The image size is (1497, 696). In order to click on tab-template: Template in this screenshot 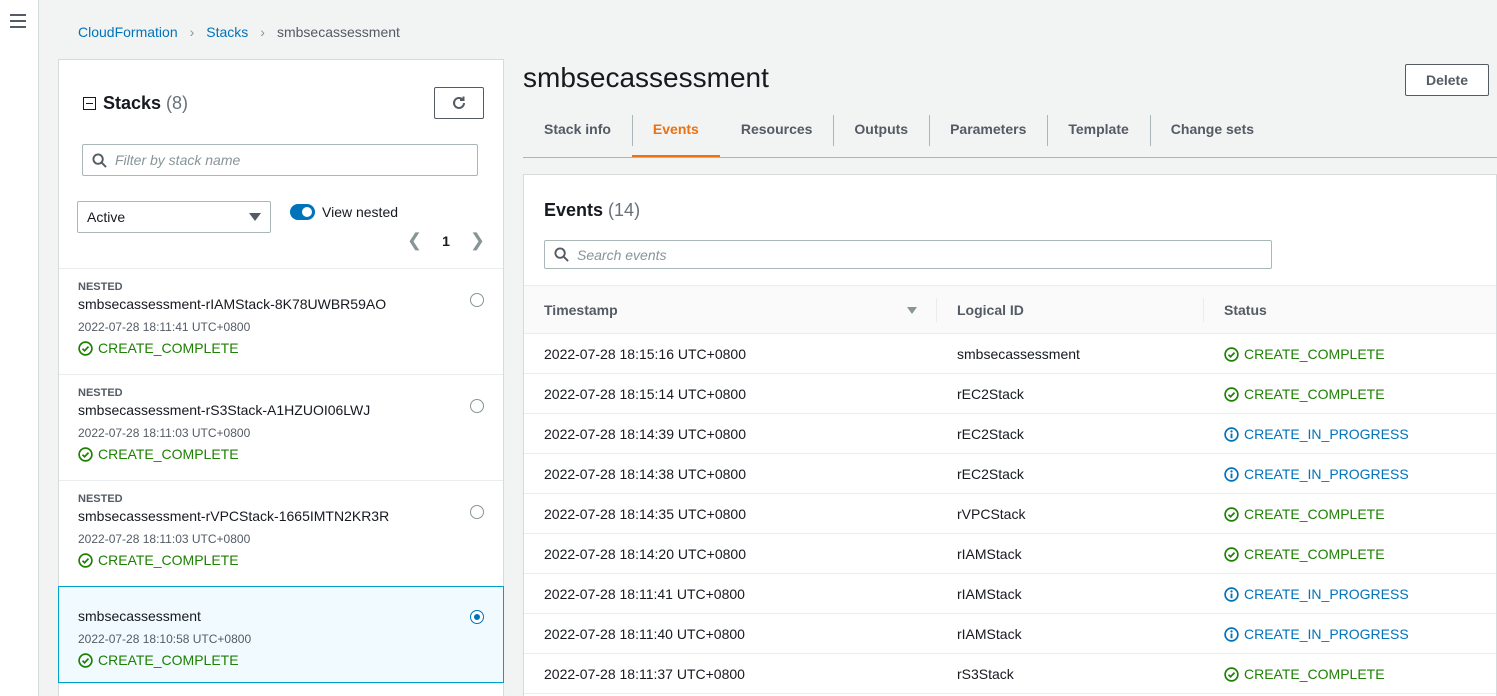, I will do `click(1098, 135)`.